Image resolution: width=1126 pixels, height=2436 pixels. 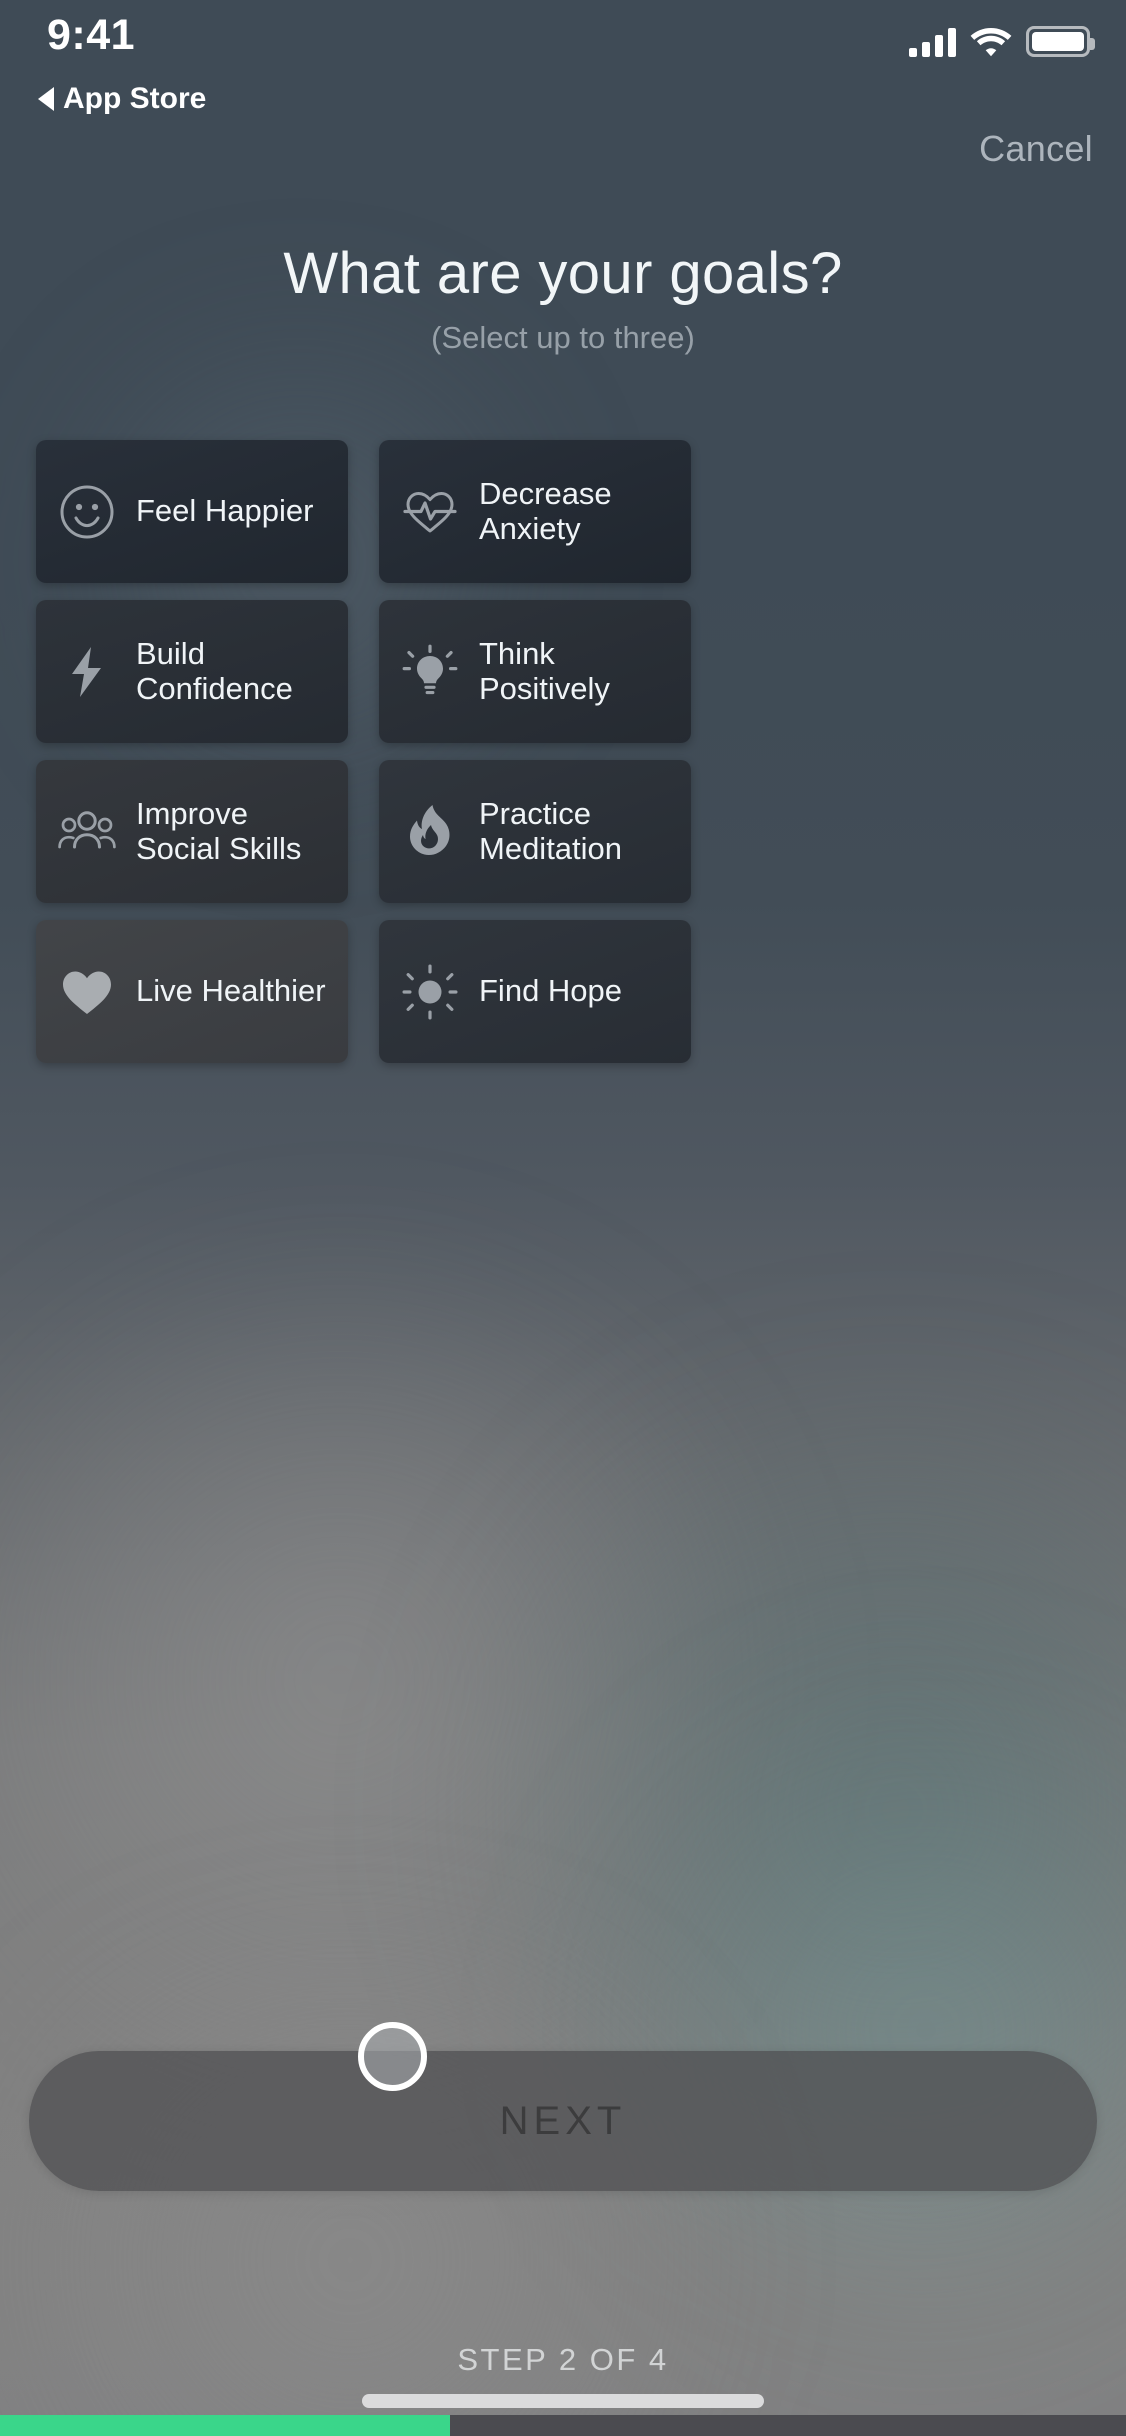 I want to click on back-triangle-icon, so click(x=46, y=99).